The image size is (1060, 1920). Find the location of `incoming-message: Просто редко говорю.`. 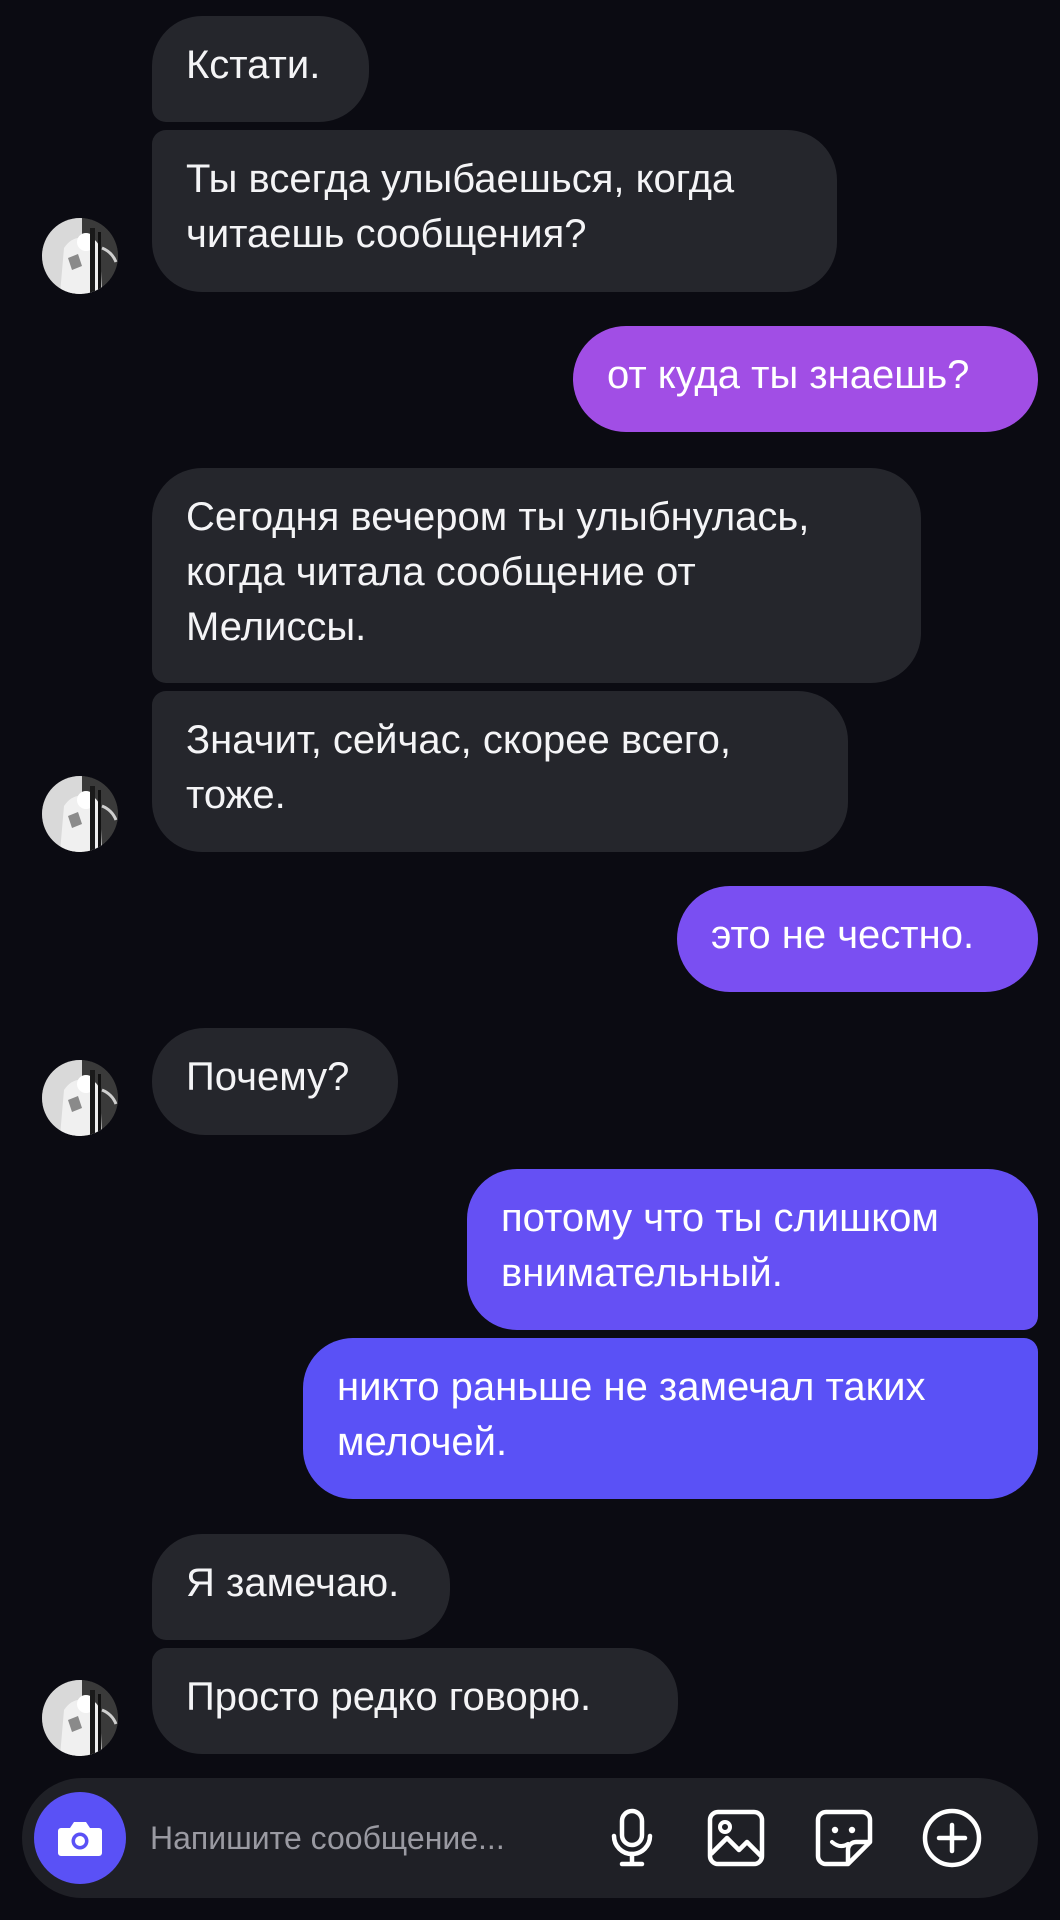

incoming-message: Просто редко говорю. is located at coordinates (415, 1701).